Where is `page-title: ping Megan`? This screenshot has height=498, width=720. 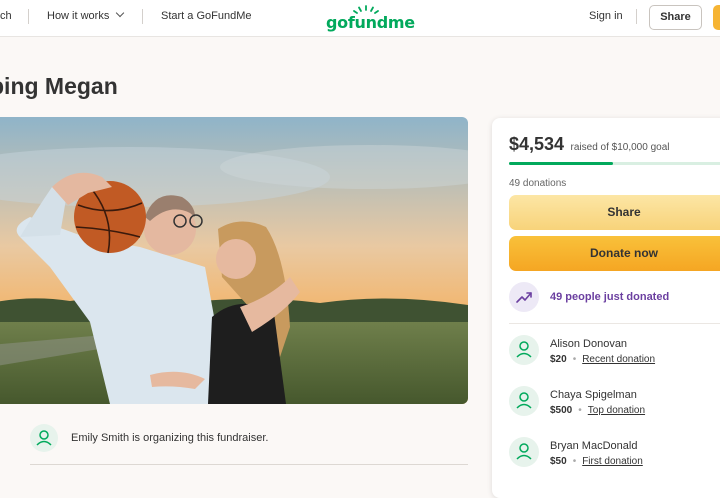
page-title: ping Megan is located at coordinates (59, 86).